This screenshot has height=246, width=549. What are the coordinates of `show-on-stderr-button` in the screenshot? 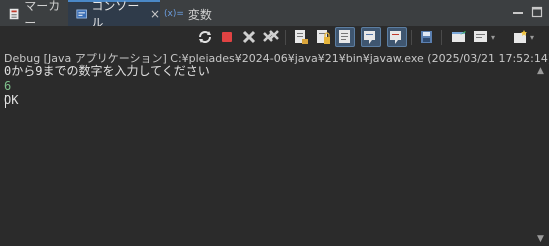 It's located at (397, 37).